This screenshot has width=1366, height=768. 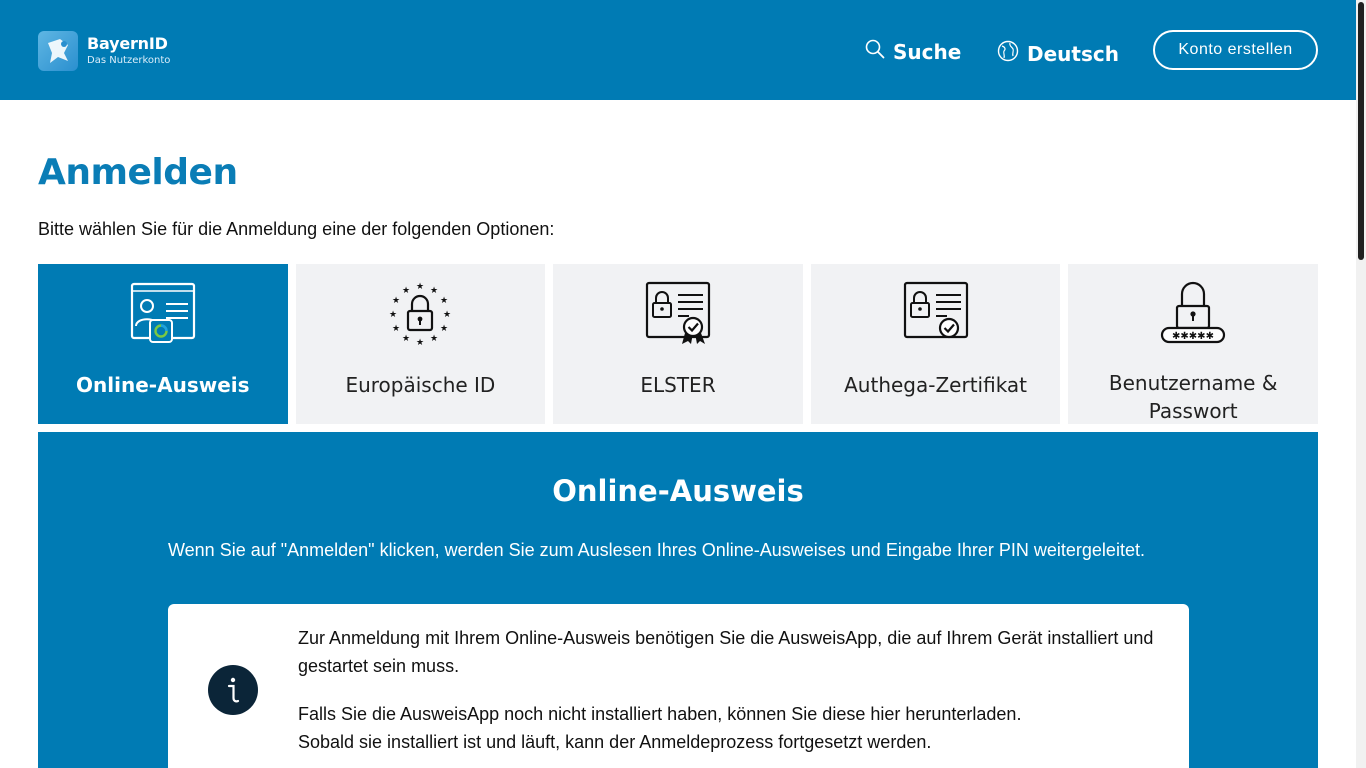 What do you see at coordinates (678, 385) in the screenshot?
I see `option-label: ELSTER` at bounding box center [678, 385].